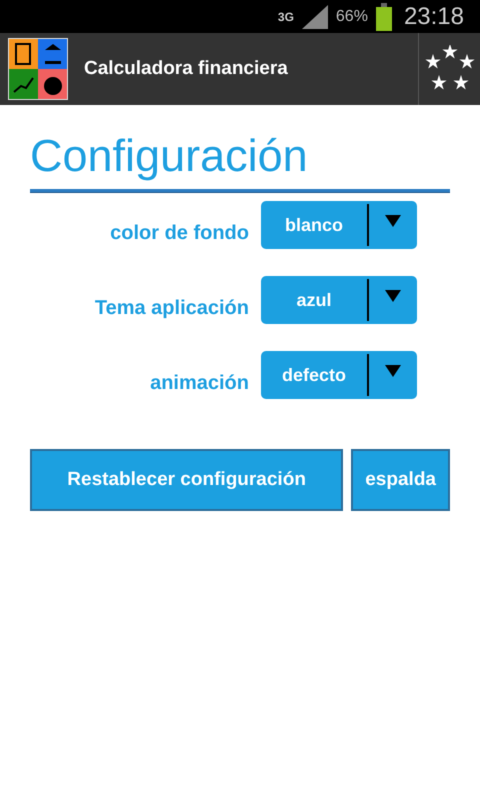 The width and height of the screenshot is (480, 800). I want to click on reset-button: Restablecer configuración, so click(187, 480).